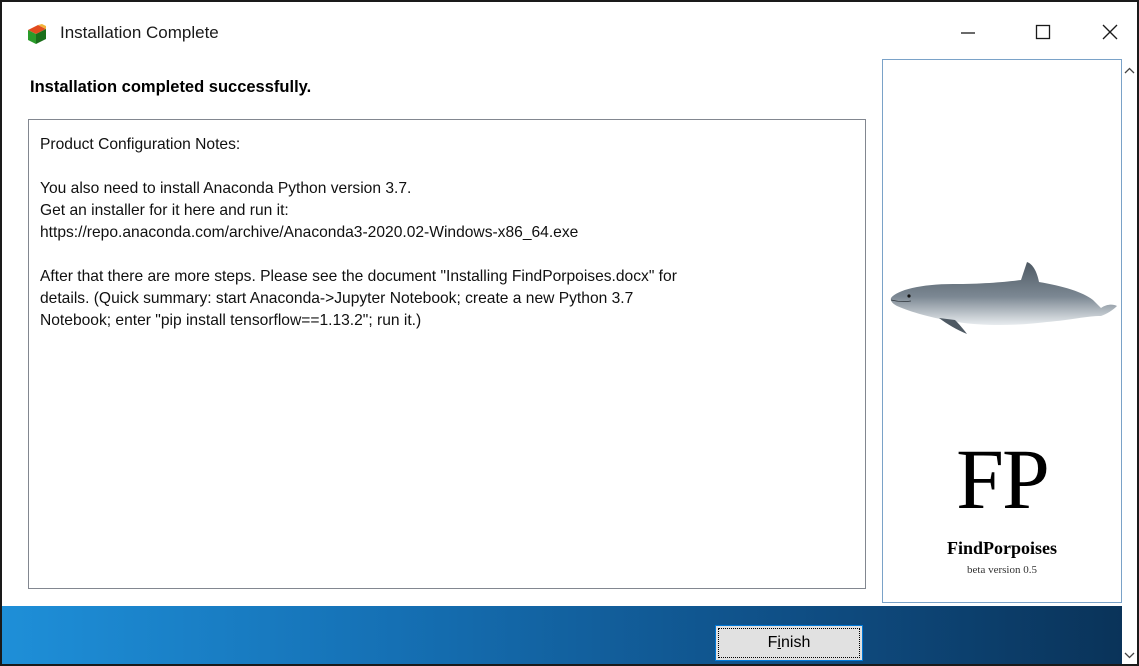  What do you see at coordinates (562, 635) in the screenshot?
I see `bottom-button-bar` at bounding box center [562, 635].